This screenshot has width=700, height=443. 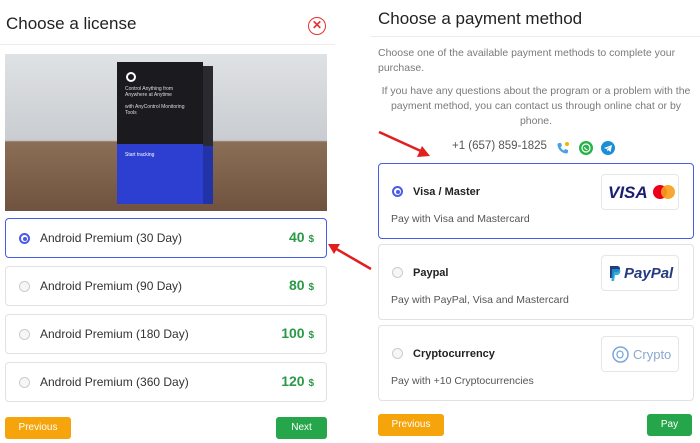 What do you see at coordinates (114, 334) in the screenshot?
I see `license-option-label: Android Premium (180 Day)` at bounding box center [114, 334].